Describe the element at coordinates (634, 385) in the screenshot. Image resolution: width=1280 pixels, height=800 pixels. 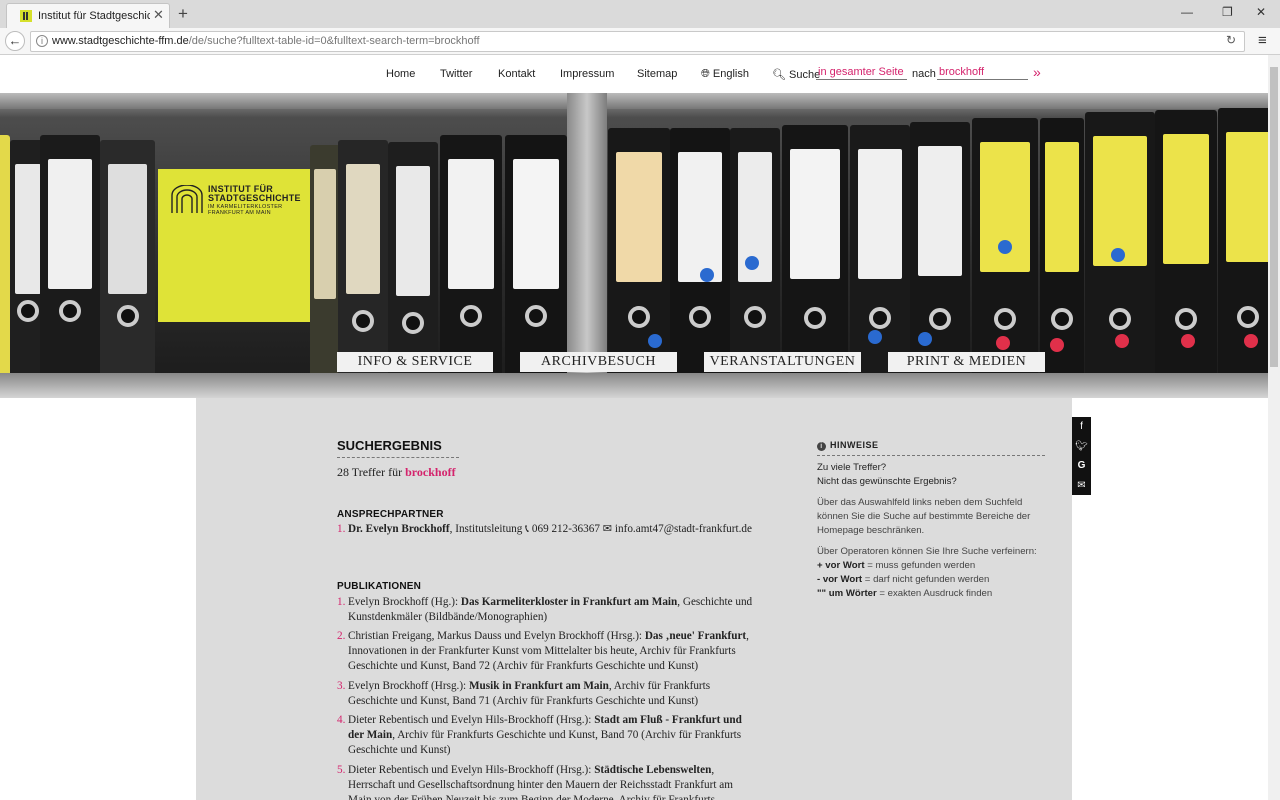
I see `shelf-bottom` at that location.